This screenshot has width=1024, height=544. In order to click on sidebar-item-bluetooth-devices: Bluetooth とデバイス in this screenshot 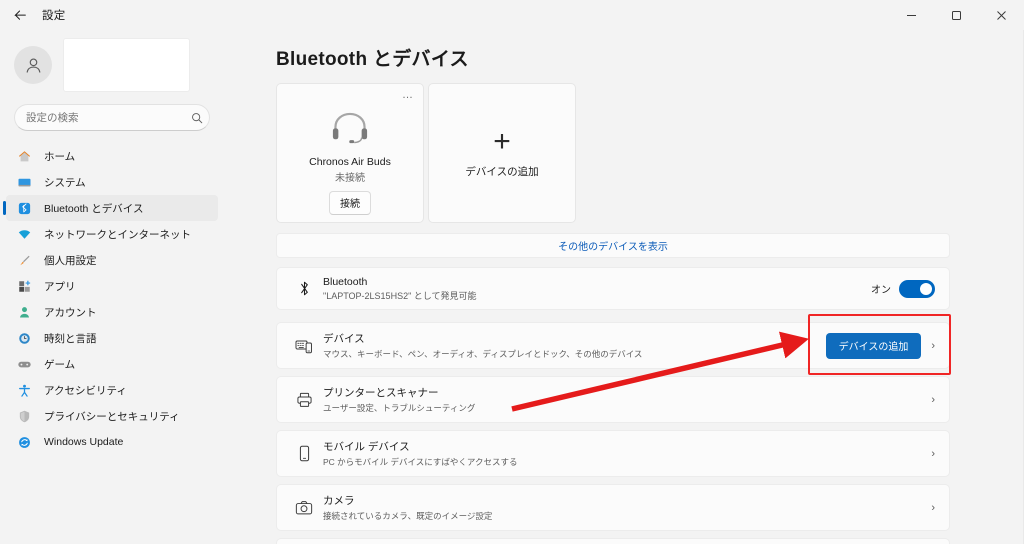, I will do `click(110, 208)`.